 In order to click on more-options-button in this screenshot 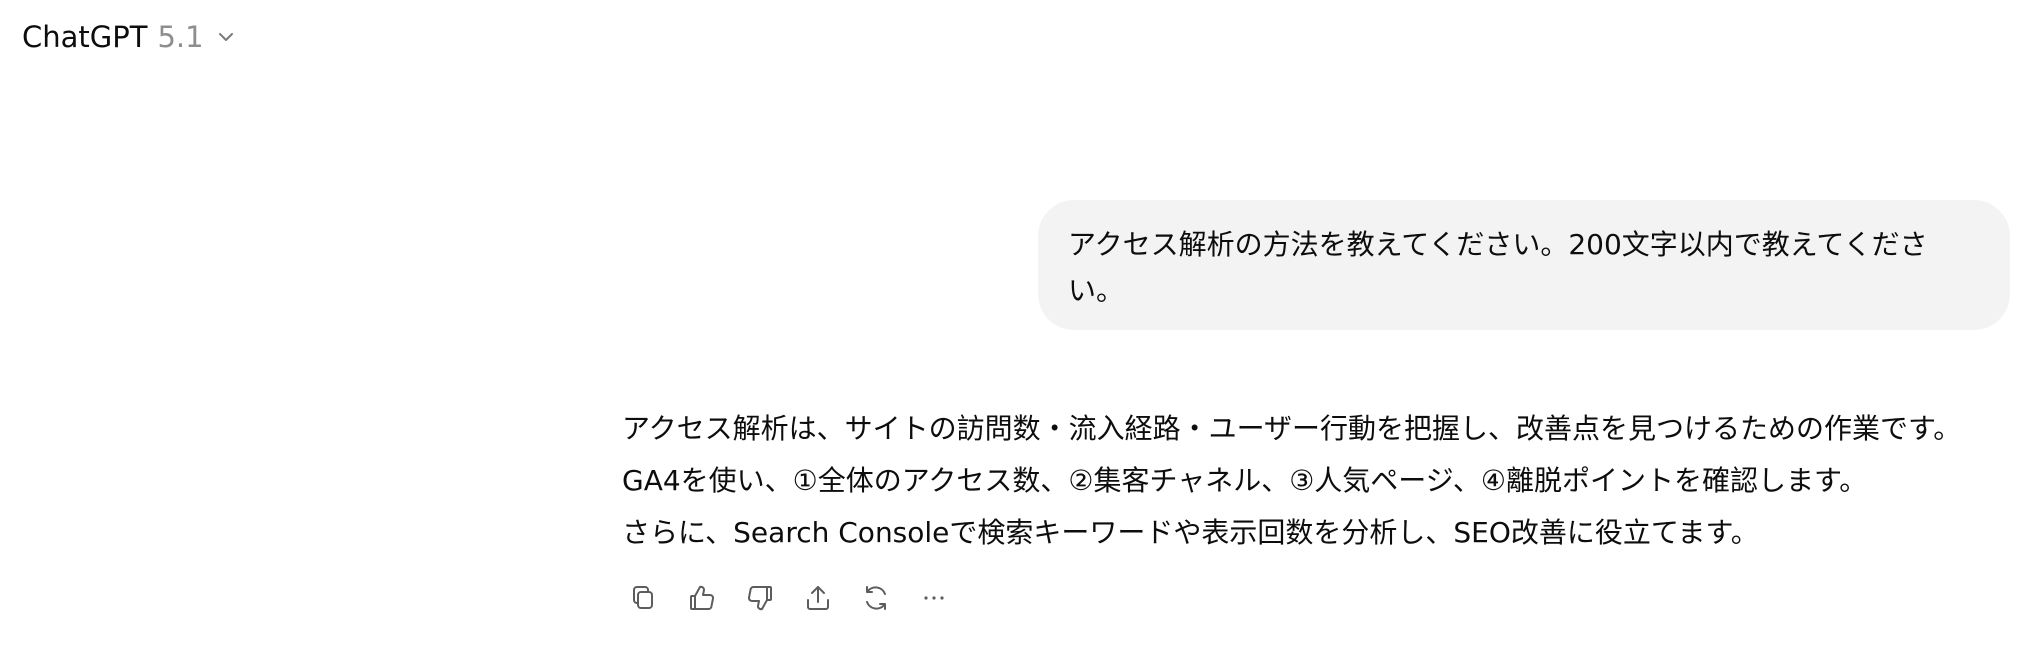, I will do `click(934, 598)`.